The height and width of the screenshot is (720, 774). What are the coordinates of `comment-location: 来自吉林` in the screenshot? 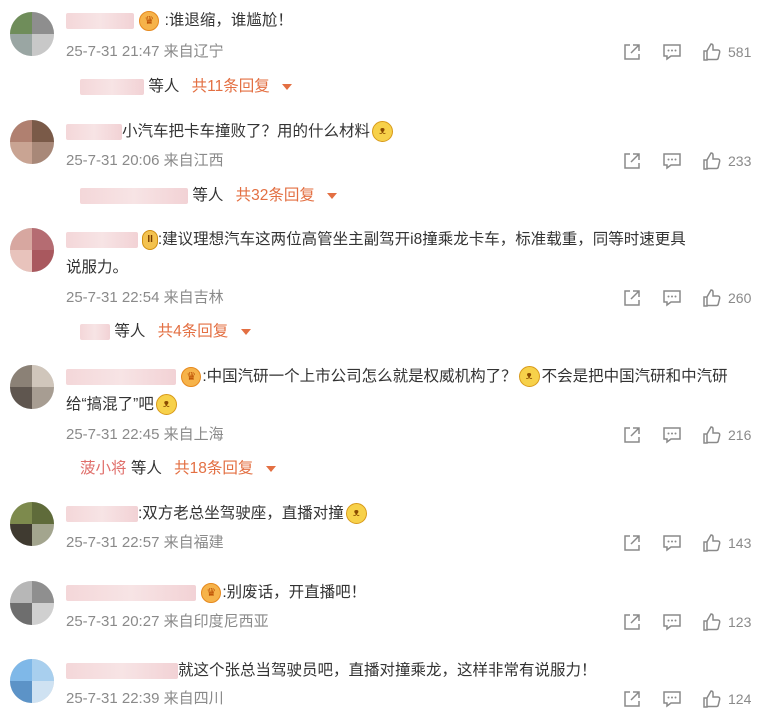 It's located at (193, 297).